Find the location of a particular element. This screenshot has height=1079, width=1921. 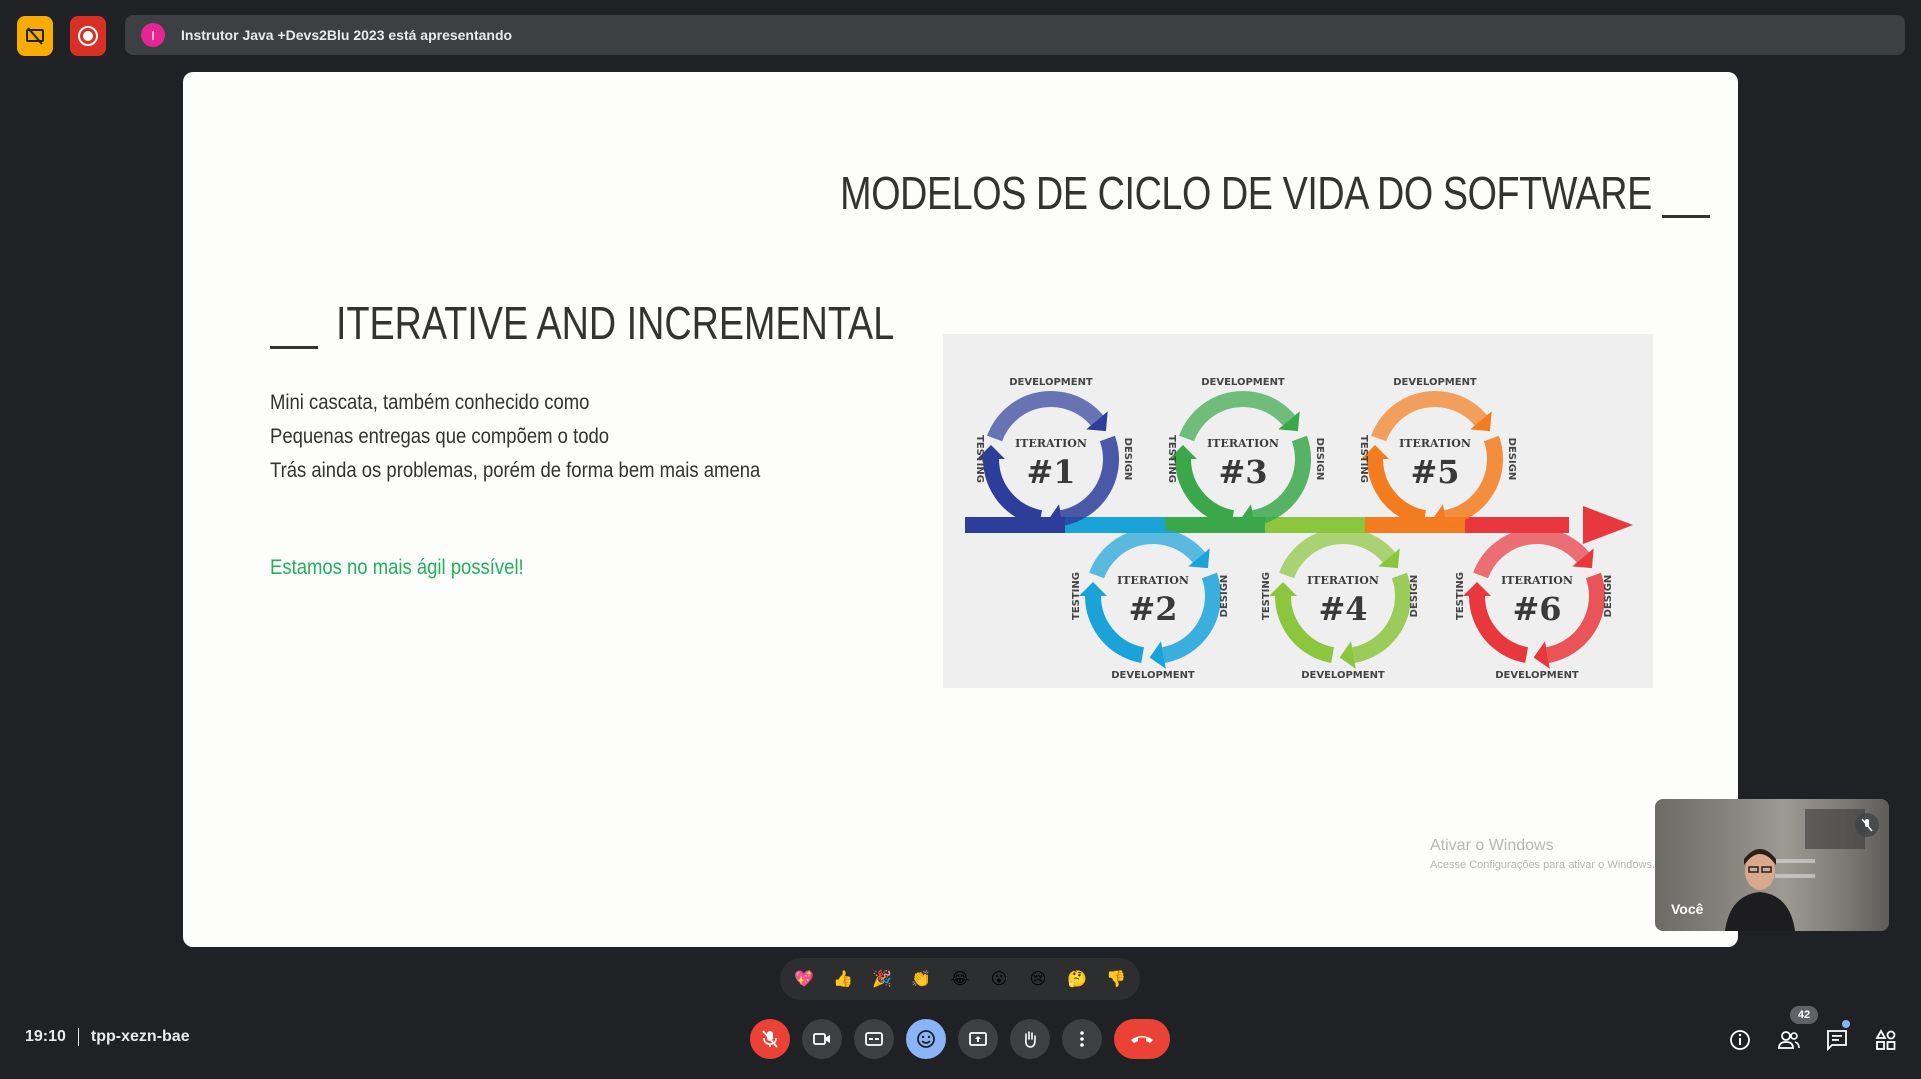

iteration-cycle: ITERATION #4 DEVELOPMENT TESTING DESIGN is located at coordinates (1340, 604).